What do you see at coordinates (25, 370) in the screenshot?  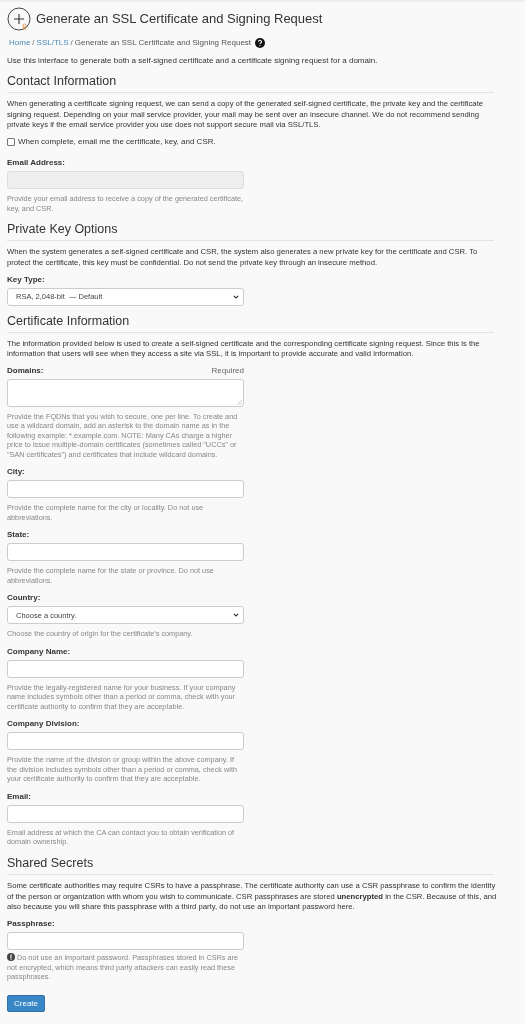 I see `field-label: Domains:` at bounding box center [25, 370].